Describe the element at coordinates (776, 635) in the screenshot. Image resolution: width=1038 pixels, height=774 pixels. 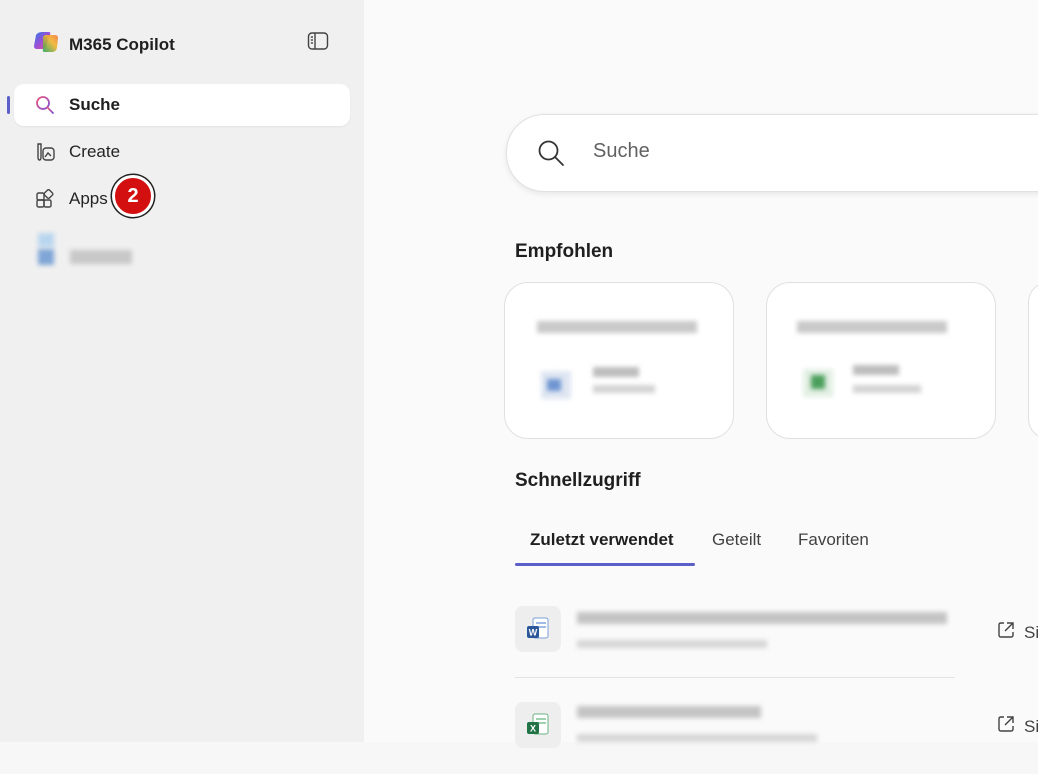
I see `file-row: W` at that location.